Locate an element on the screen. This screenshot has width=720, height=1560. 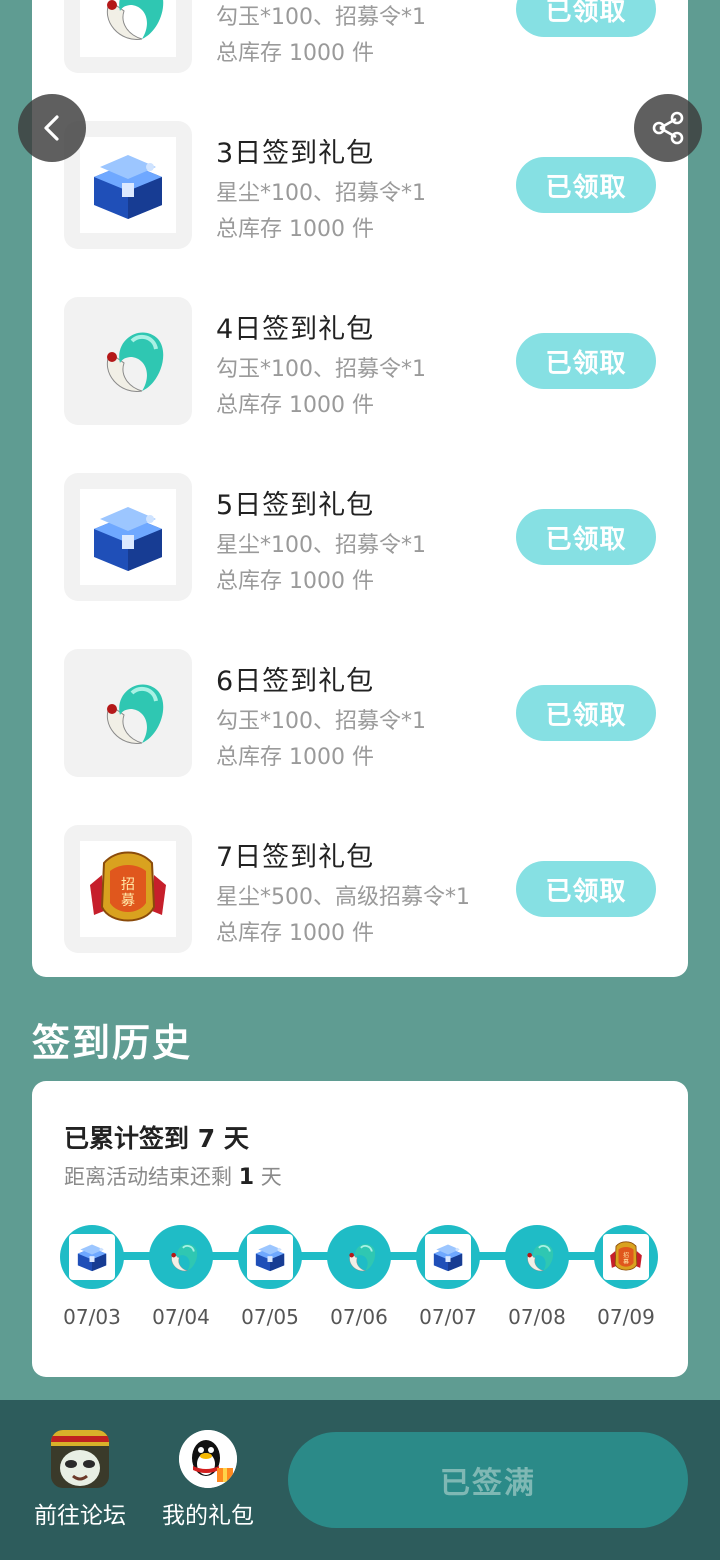
my-gifts-button: 我的礼包 is located at coordinates (208, 1480).